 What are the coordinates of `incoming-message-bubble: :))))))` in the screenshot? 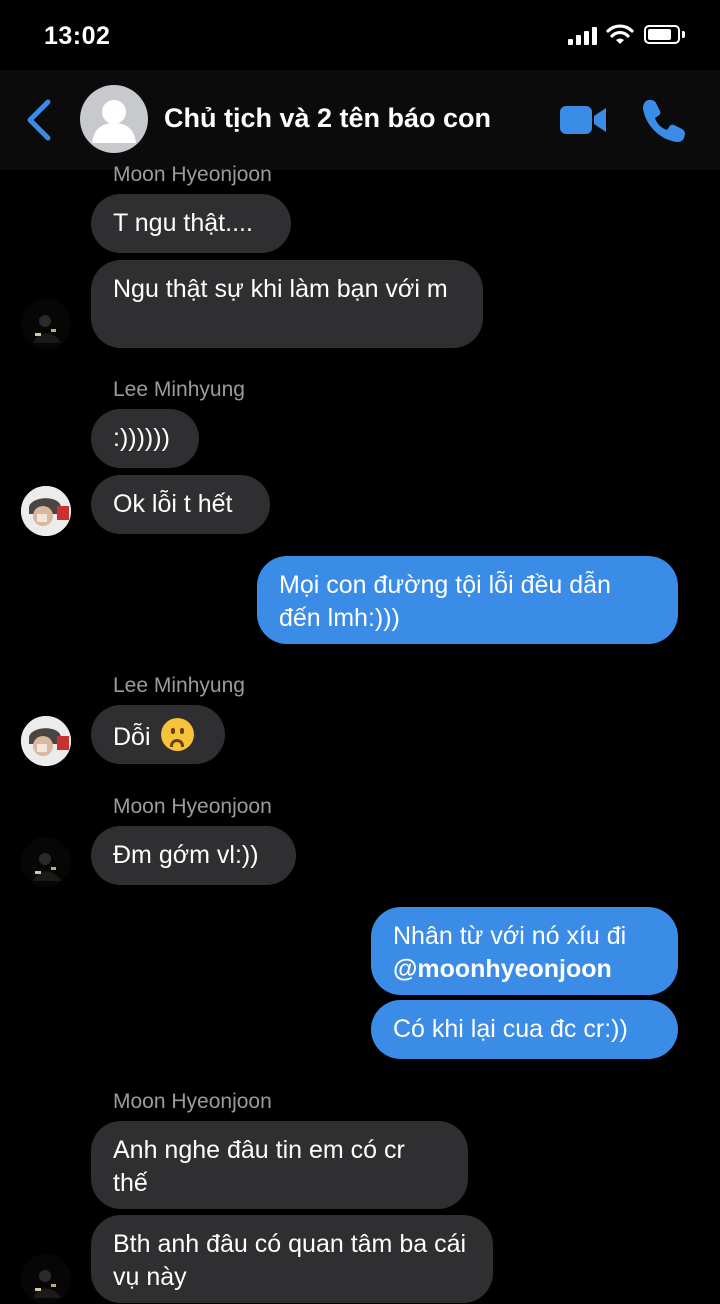 It's located at (145, 438).